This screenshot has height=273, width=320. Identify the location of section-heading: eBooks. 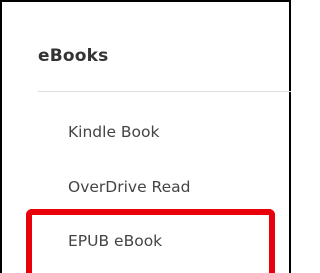
(73, 56).